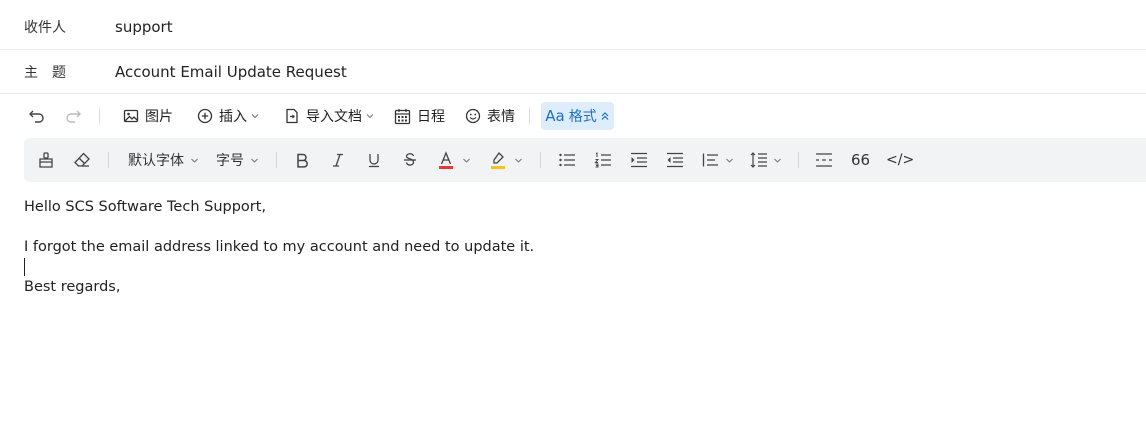 This screenshot has height=438, width=1146. I want to click on font-family-select: 默认字体, so click(163, 160).